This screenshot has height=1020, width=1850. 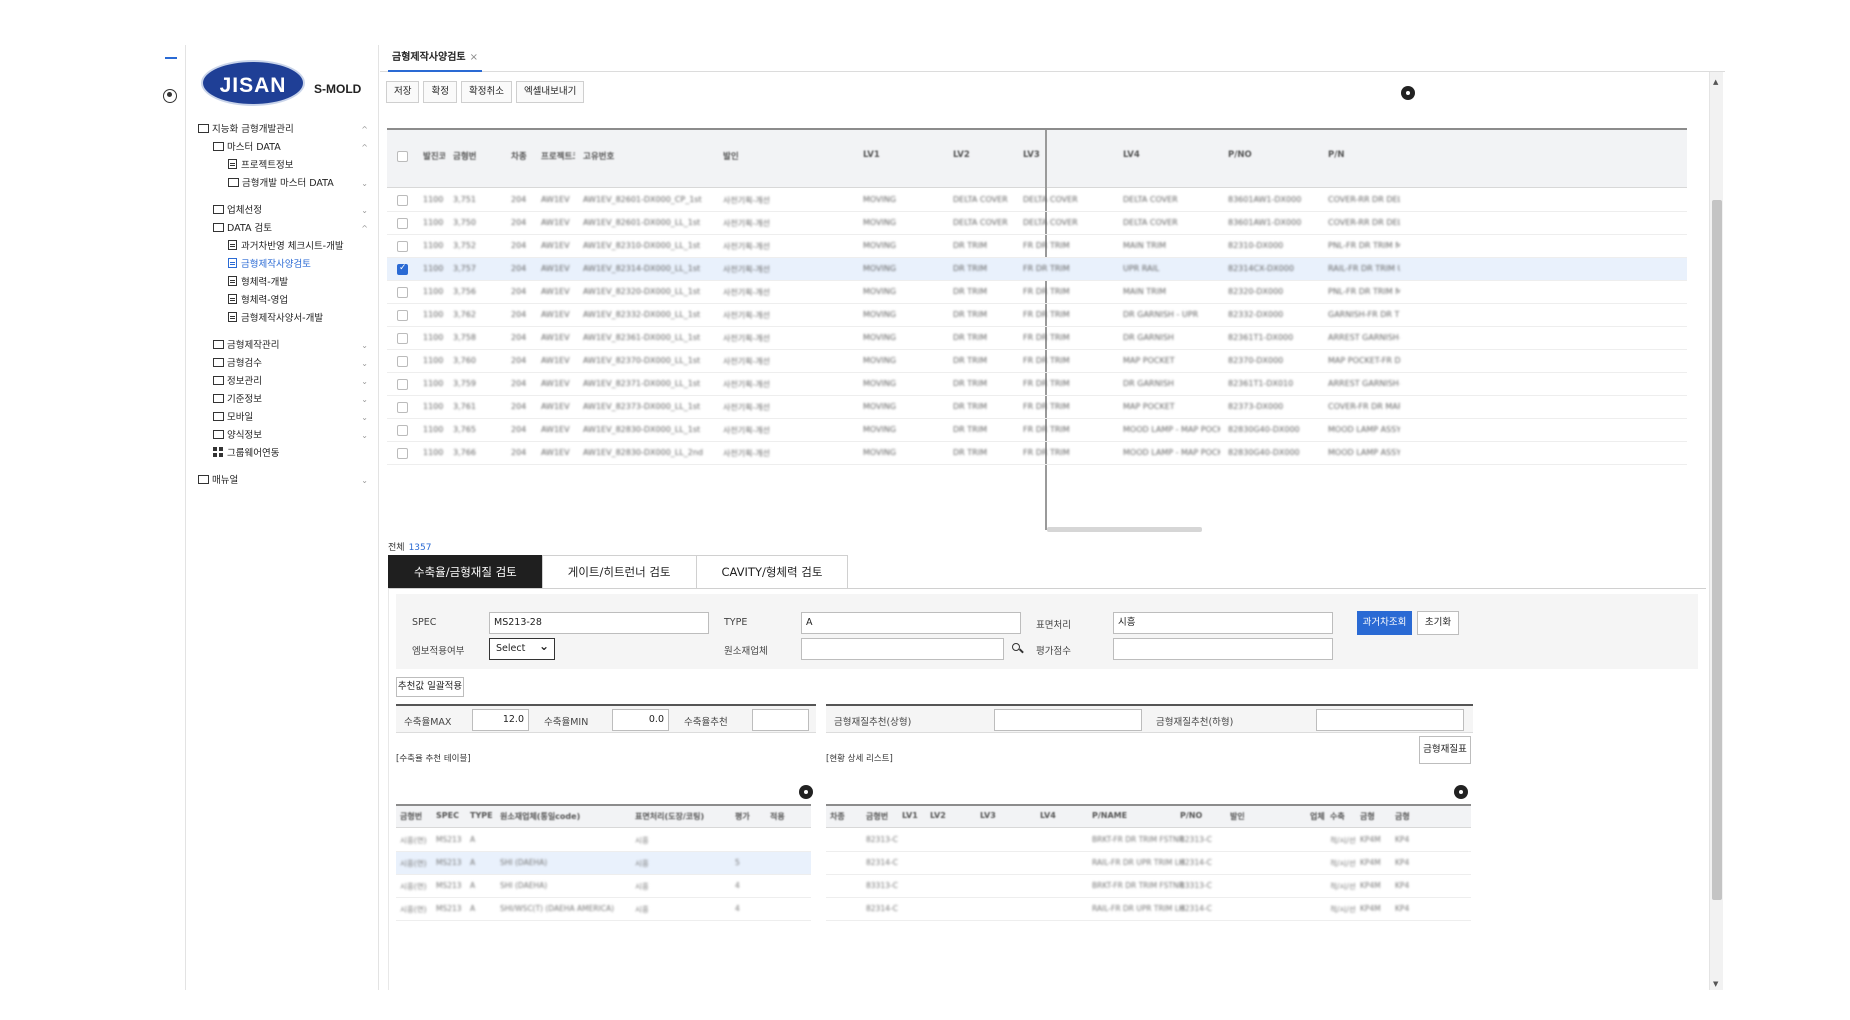 What do you see at coordinates (440, 92) in the screenshot?
I see `confirm-button: 확정` at bounding box center [440, 92].